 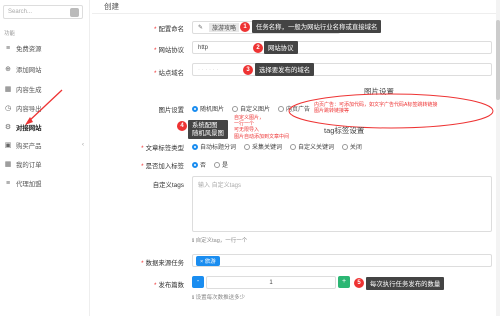 What do you see at coordinates (250, 108) in the screenshot?
I see `image-option-custom: 自定义图片` at bounding box center [250, 108].